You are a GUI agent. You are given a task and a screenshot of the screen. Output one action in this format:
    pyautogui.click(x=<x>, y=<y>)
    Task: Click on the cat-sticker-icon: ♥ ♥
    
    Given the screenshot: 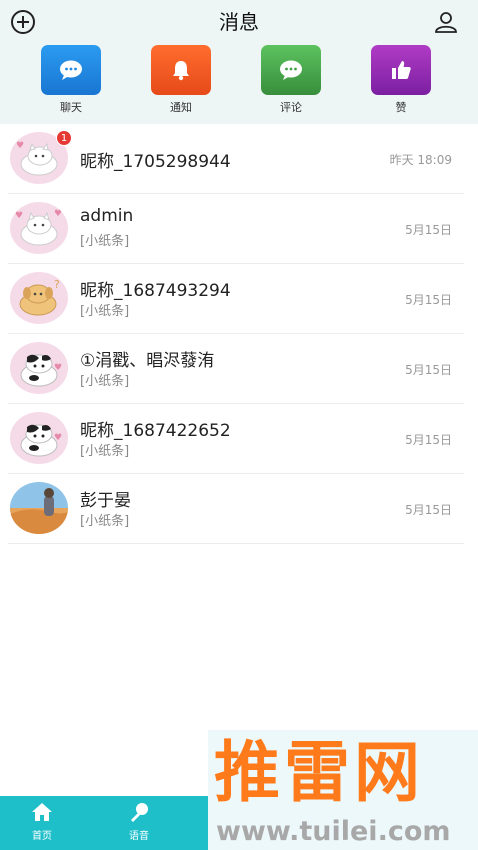 What is the action you would take?
    pyautogui.click(x=39, y=228)
    